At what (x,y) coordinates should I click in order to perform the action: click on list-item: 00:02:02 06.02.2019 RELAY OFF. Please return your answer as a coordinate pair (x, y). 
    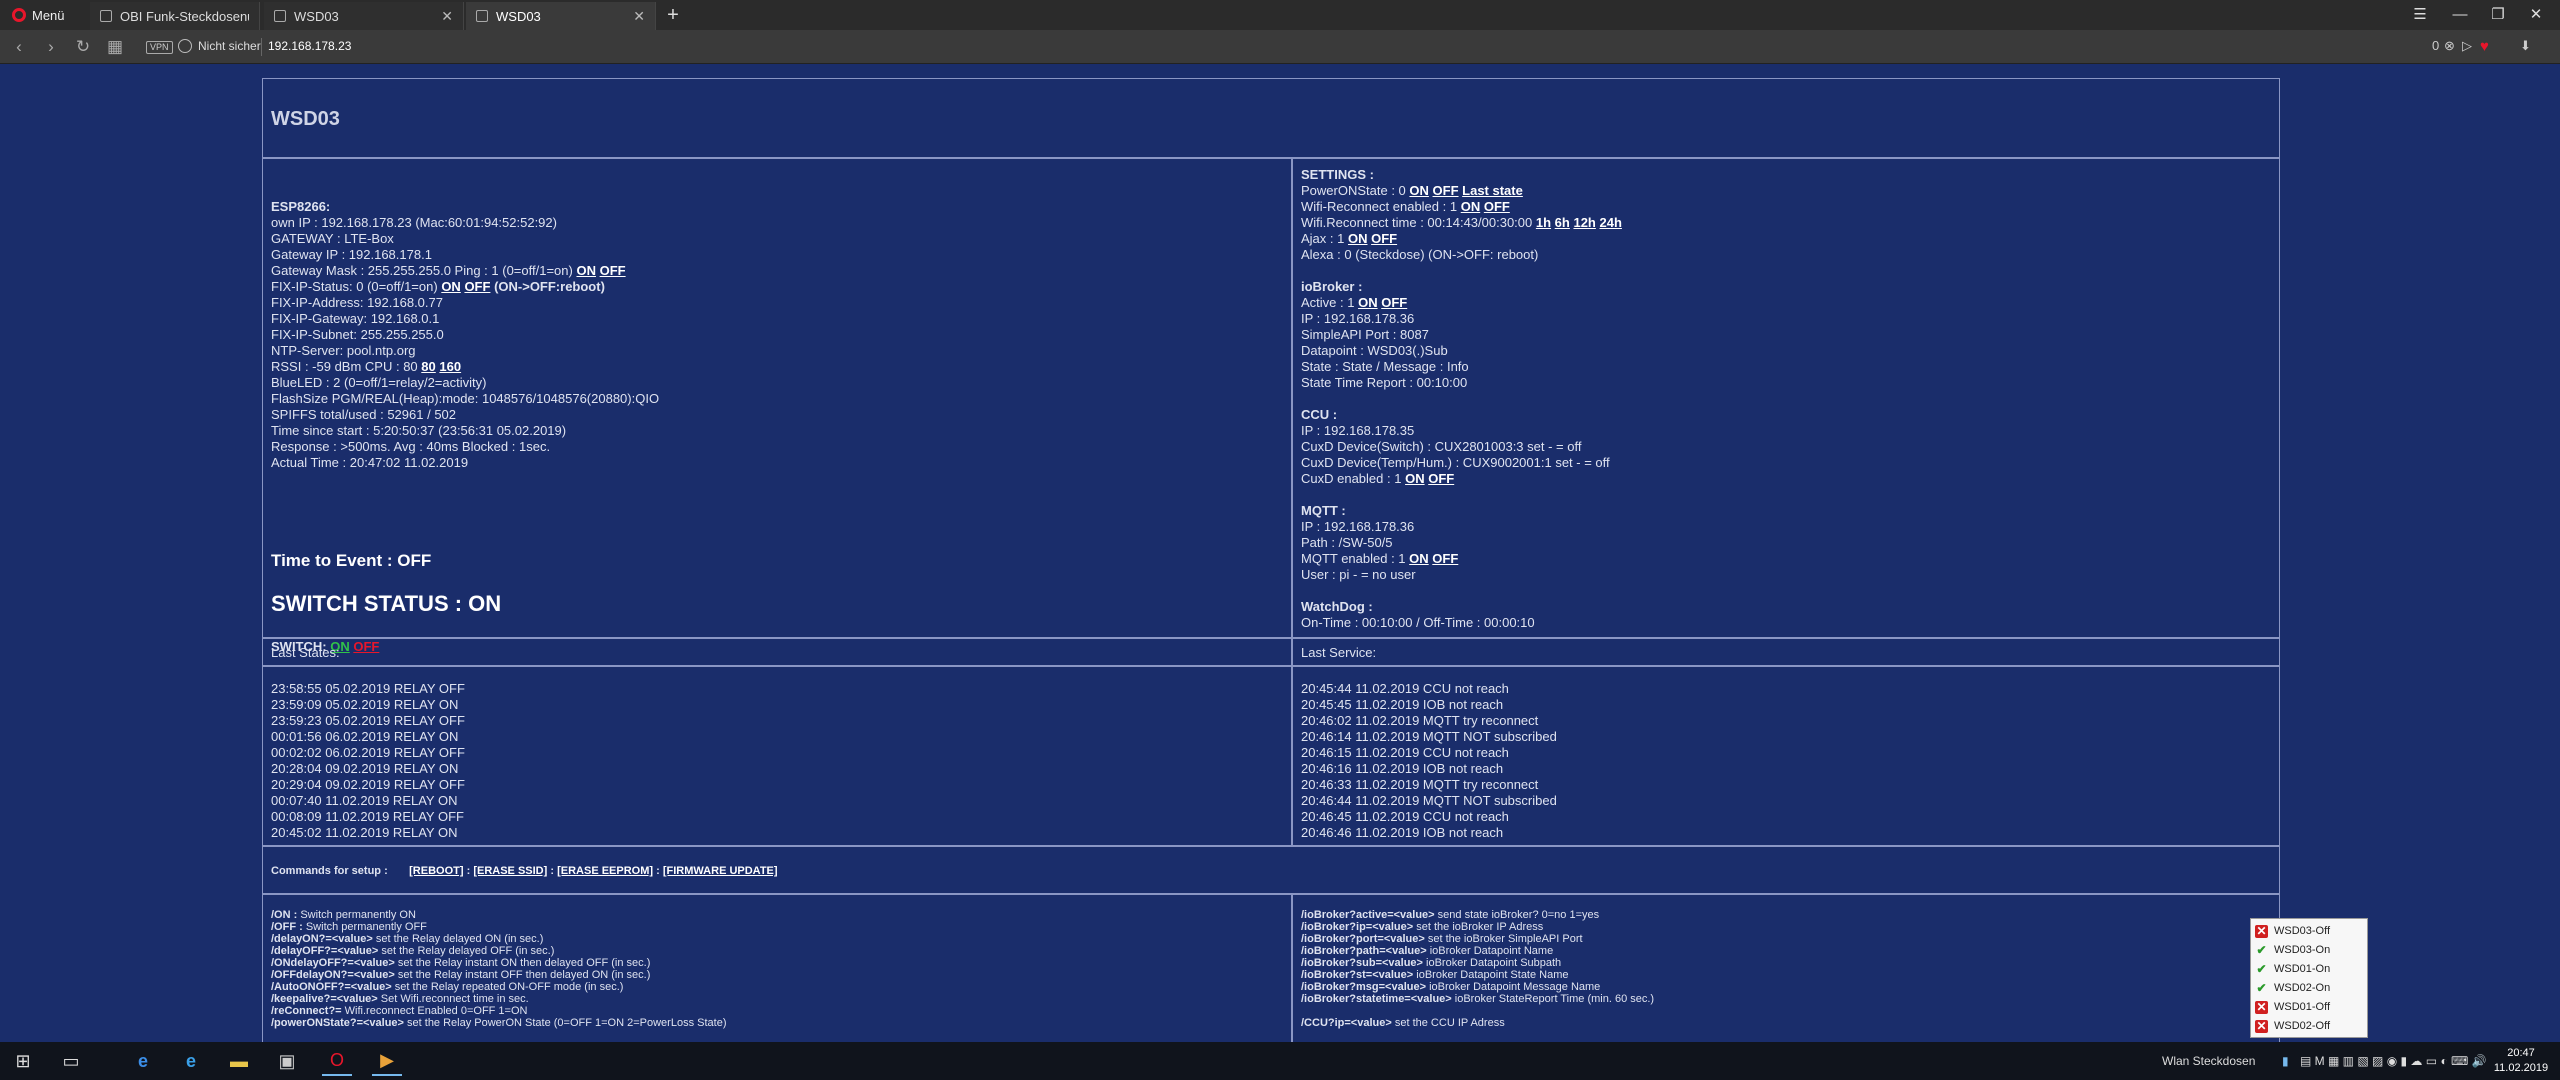
    Looking at the image, I should click on (368, 752).